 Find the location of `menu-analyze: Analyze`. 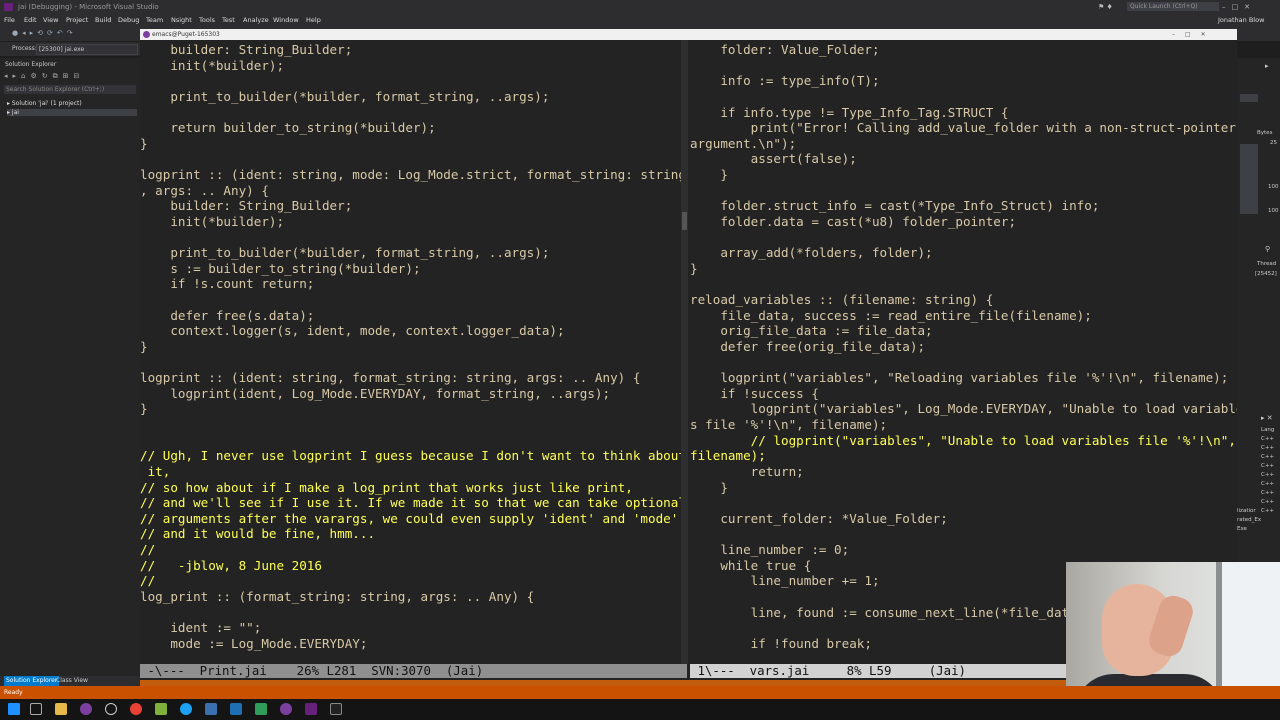

menu-analyze: Analyze is located at coordinates (256, 20).